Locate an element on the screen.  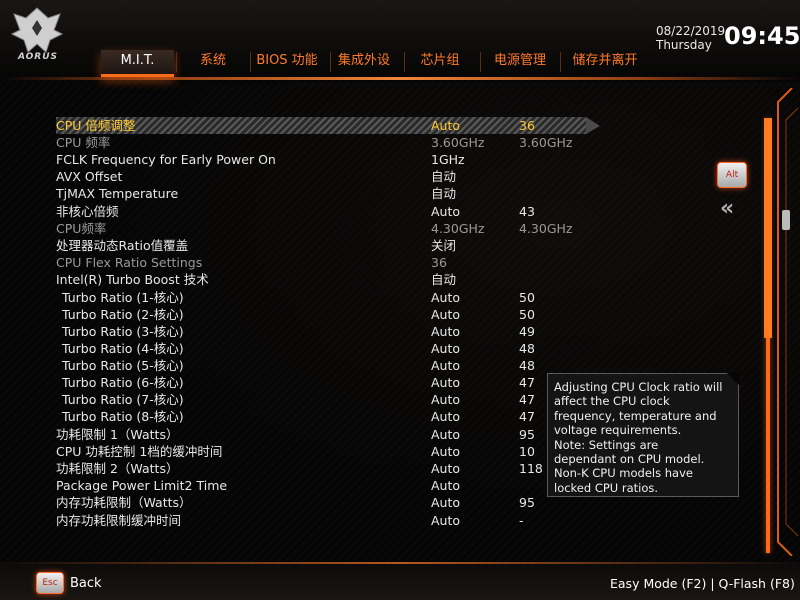
setting-name: 内存功耗限制缓冲时间 is located at coordinates (119, 520).